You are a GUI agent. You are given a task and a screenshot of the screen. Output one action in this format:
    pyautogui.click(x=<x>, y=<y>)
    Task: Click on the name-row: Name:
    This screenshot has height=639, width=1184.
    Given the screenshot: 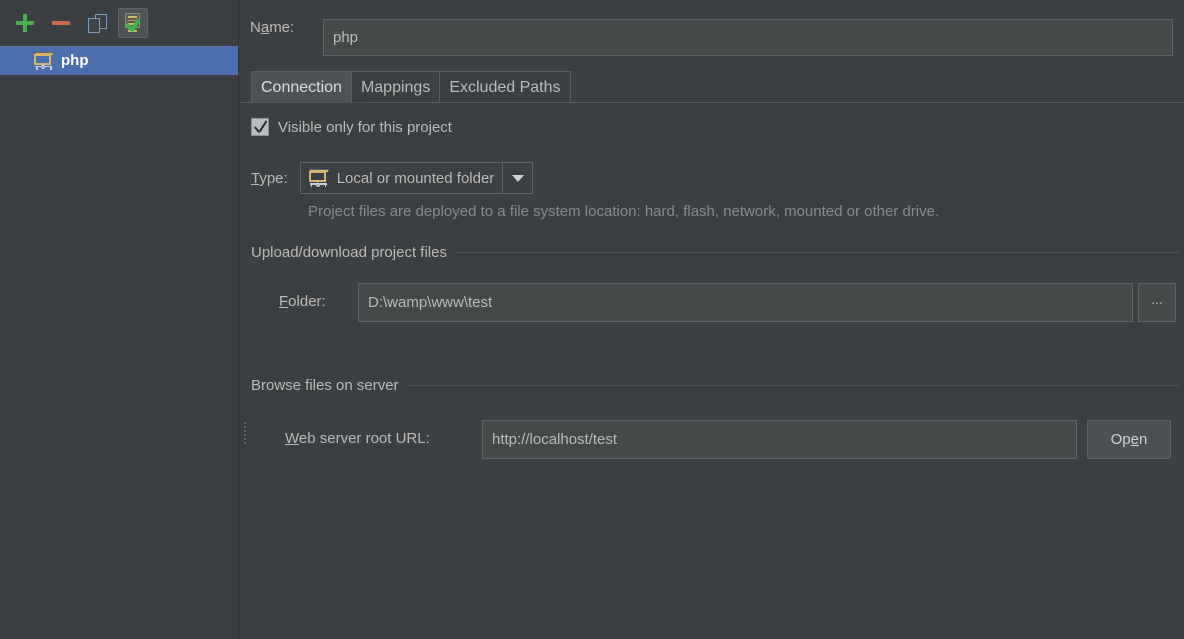 What is the action you would take?
    pyautogui.click(x=272, y=27)
    